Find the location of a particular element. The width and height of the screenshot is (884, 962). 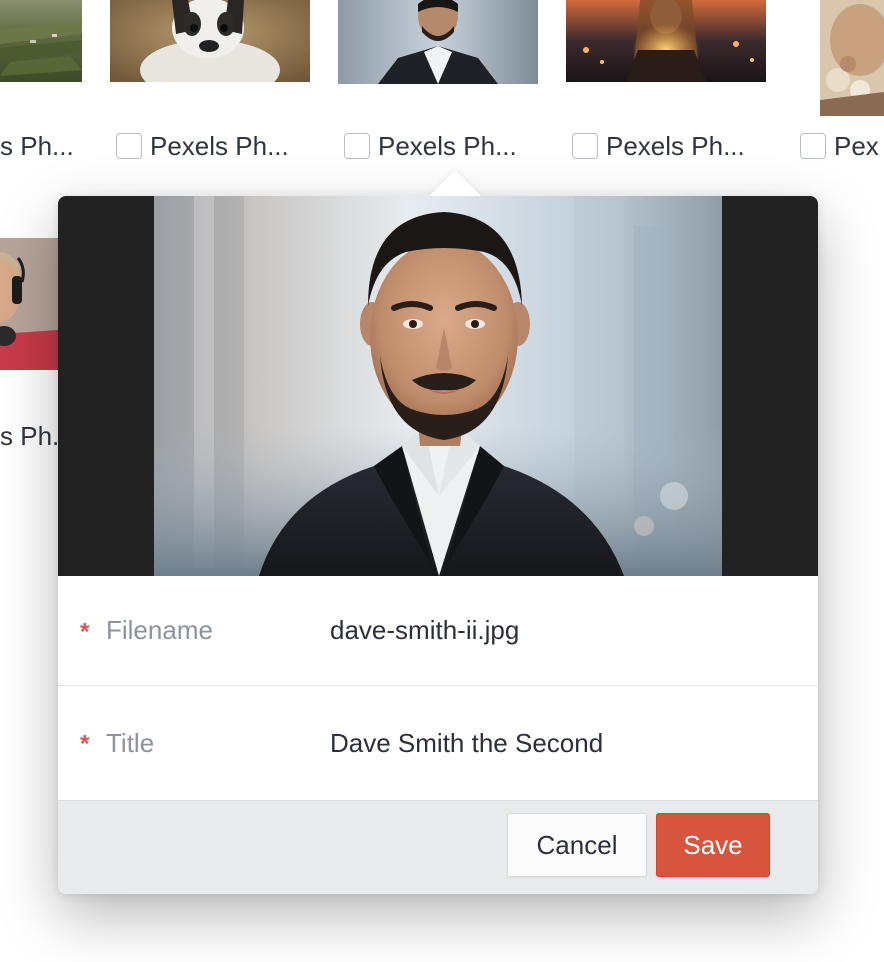

thumbnail-man-headphones is located at coordinates (29, 304).